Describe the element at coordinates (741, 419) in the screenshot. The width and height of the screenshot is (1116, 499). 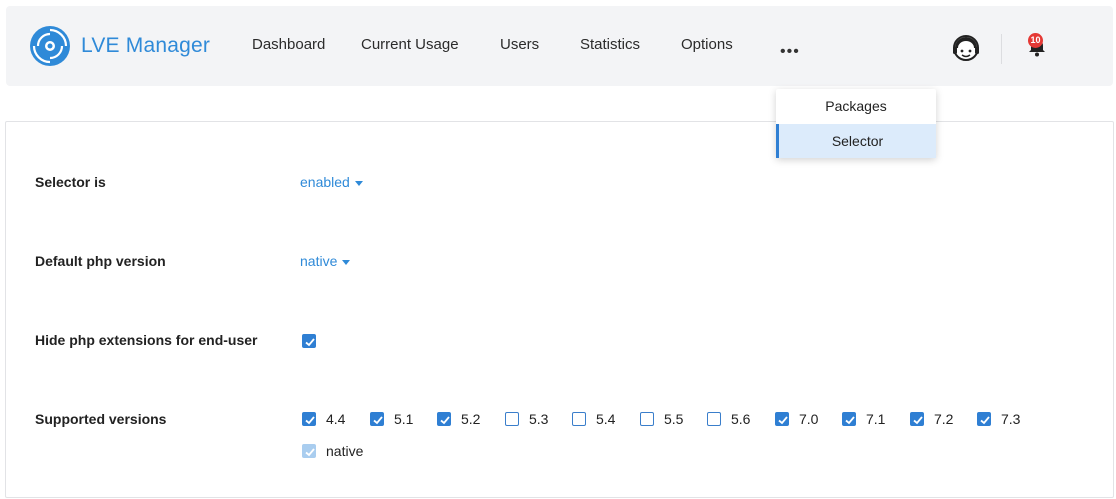
I see `version-label: 5.6` at that location.